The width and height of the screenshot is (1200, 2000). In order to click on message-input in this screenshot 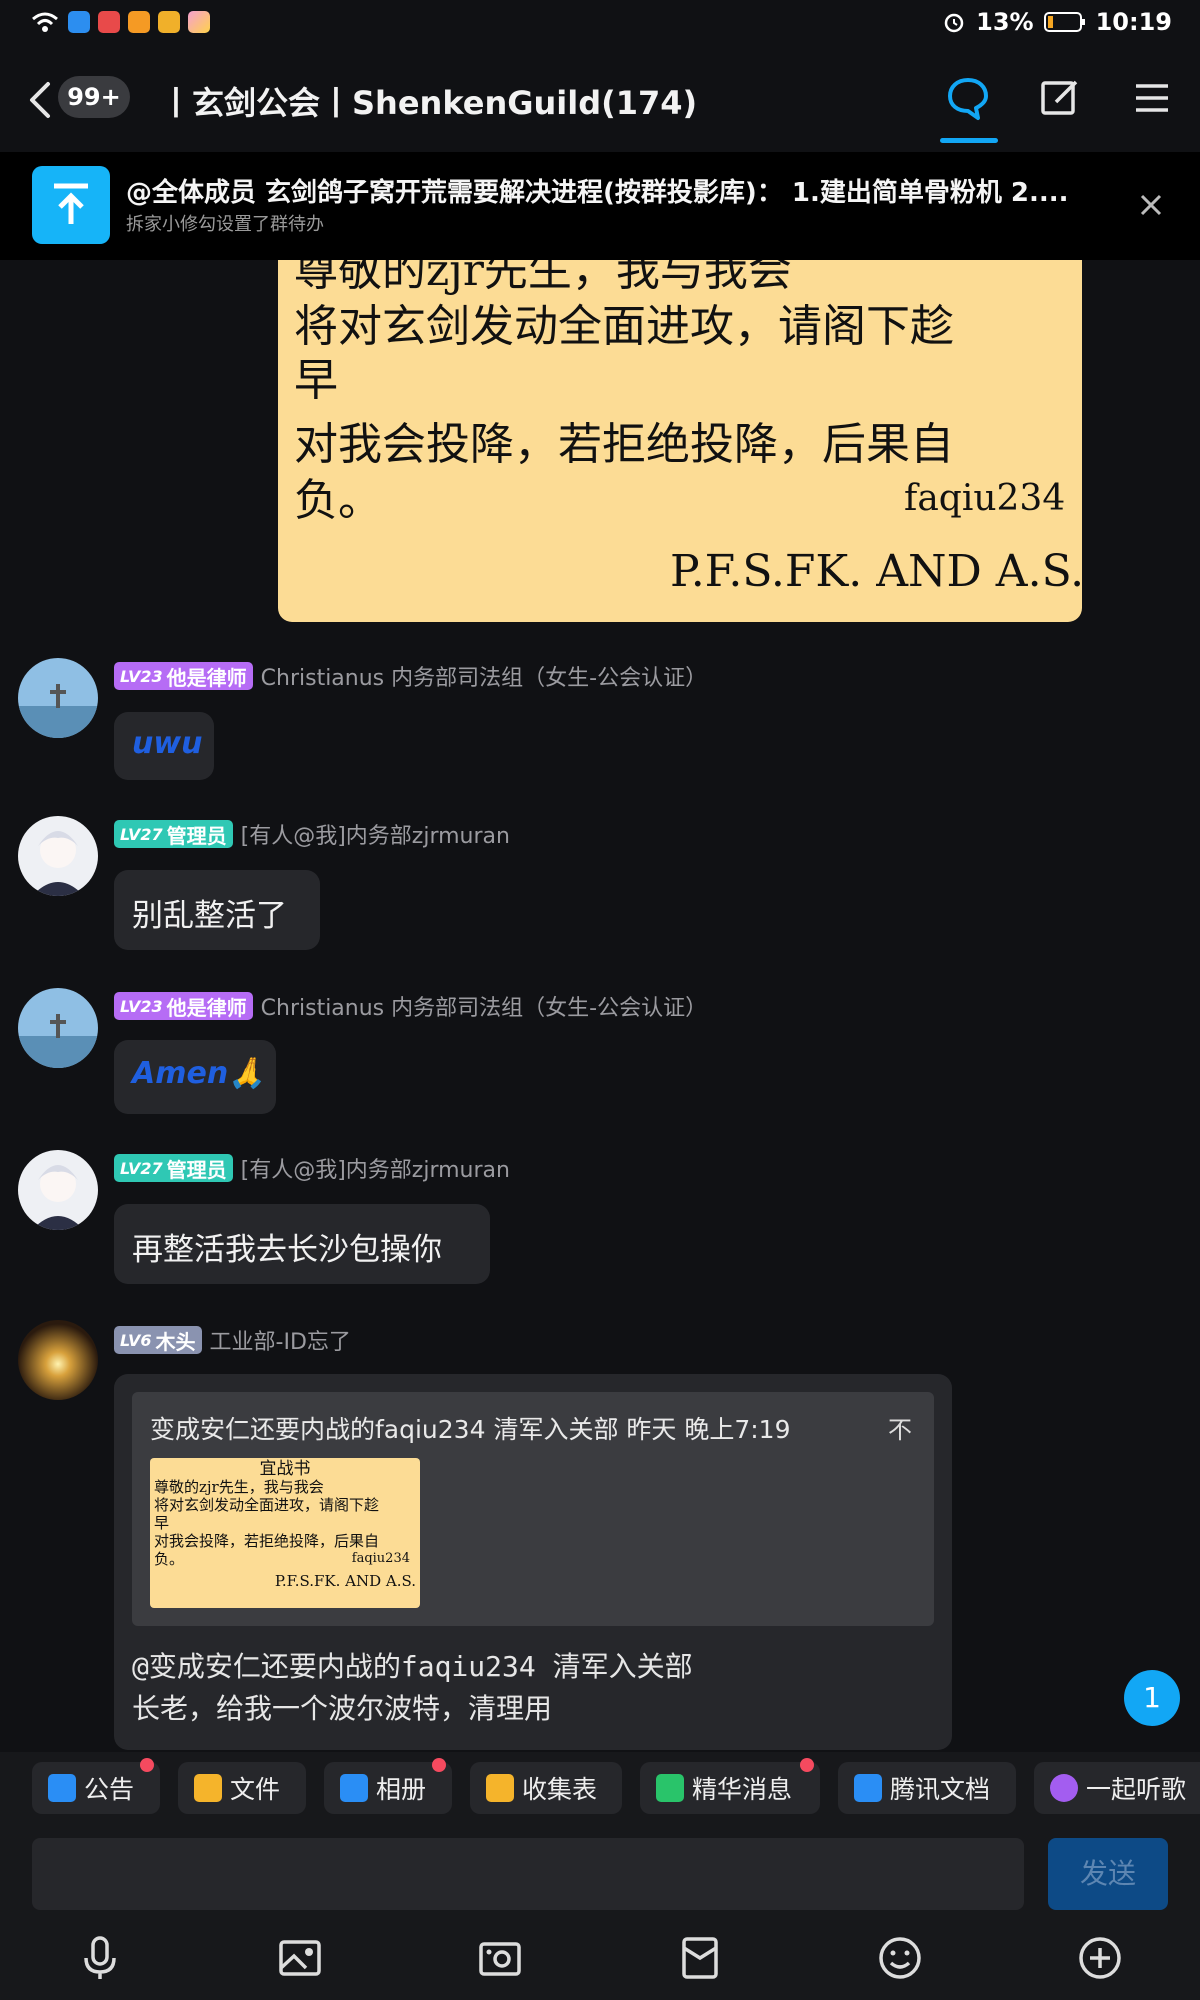, I will do `click(528, 1874)`.